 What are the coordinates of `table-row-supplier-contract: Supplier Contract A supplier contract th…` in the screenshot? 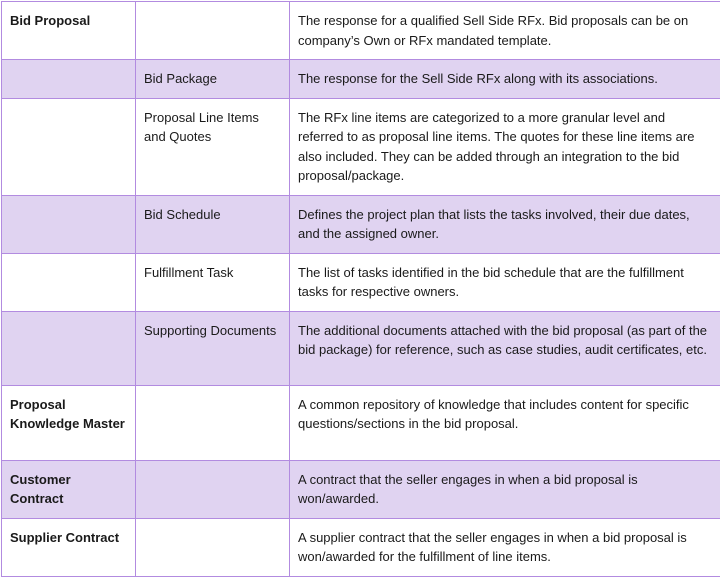 It's located at (361, 547).